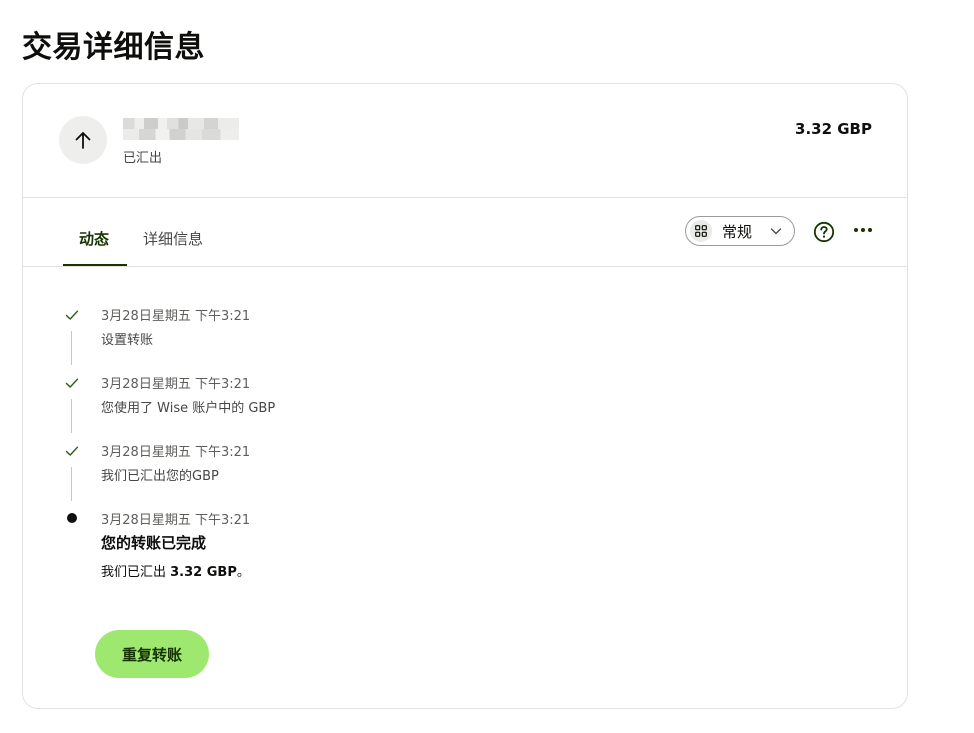  What do you see at coordinates (181, 129) in the screenshot?
I see `redacted-recipient-name` at bounding box center [181, 129].